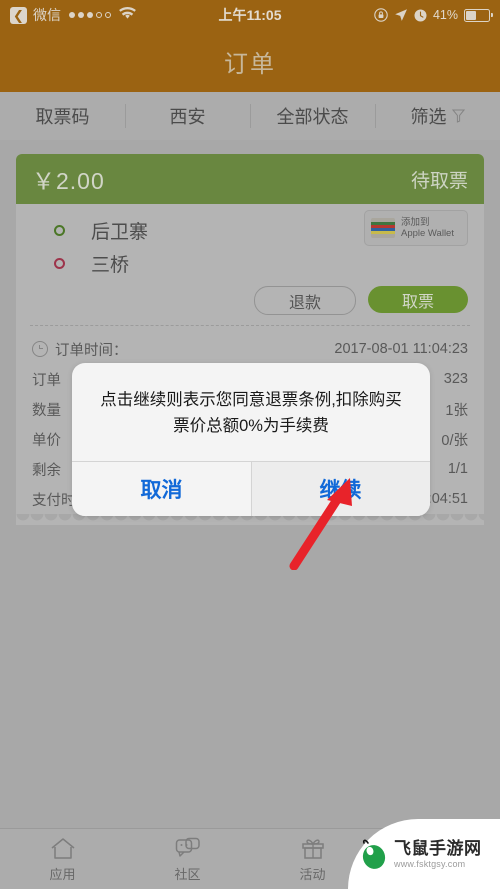 Image resolution: width=500 pixels, height=889 pixels. Describe the element at coordinates (428, 117) in the screenshot. I see `filter-label: 筛选` at that location.